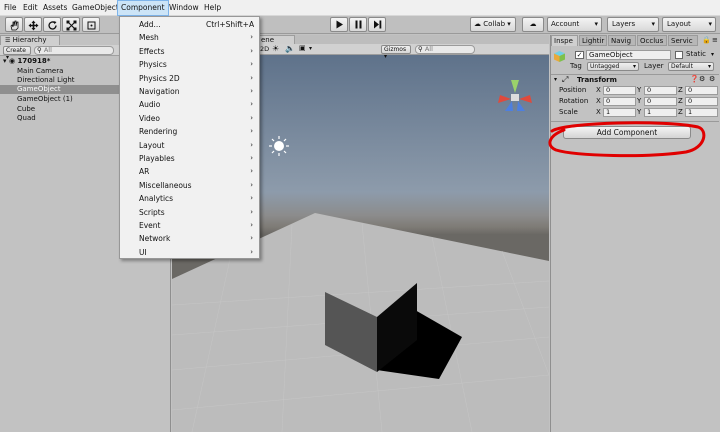  I want to click on effects-toggle-icon: ▣, so click(302, 48).